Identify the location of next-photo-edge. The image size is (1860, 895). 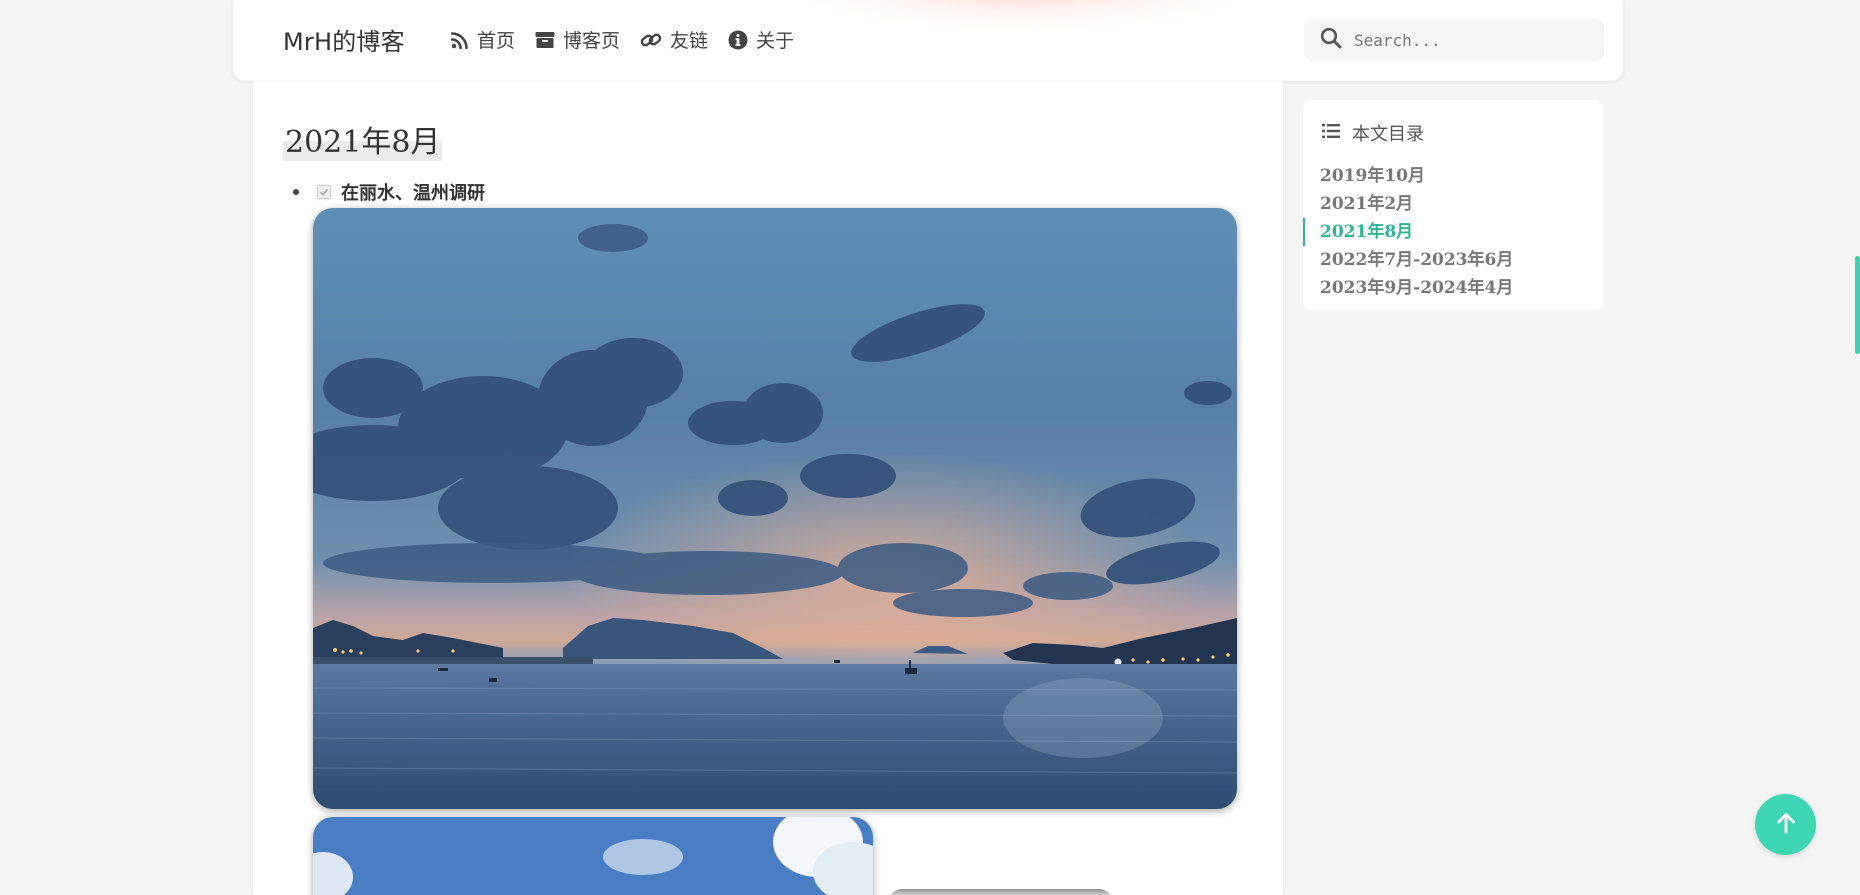
(1000, 892).